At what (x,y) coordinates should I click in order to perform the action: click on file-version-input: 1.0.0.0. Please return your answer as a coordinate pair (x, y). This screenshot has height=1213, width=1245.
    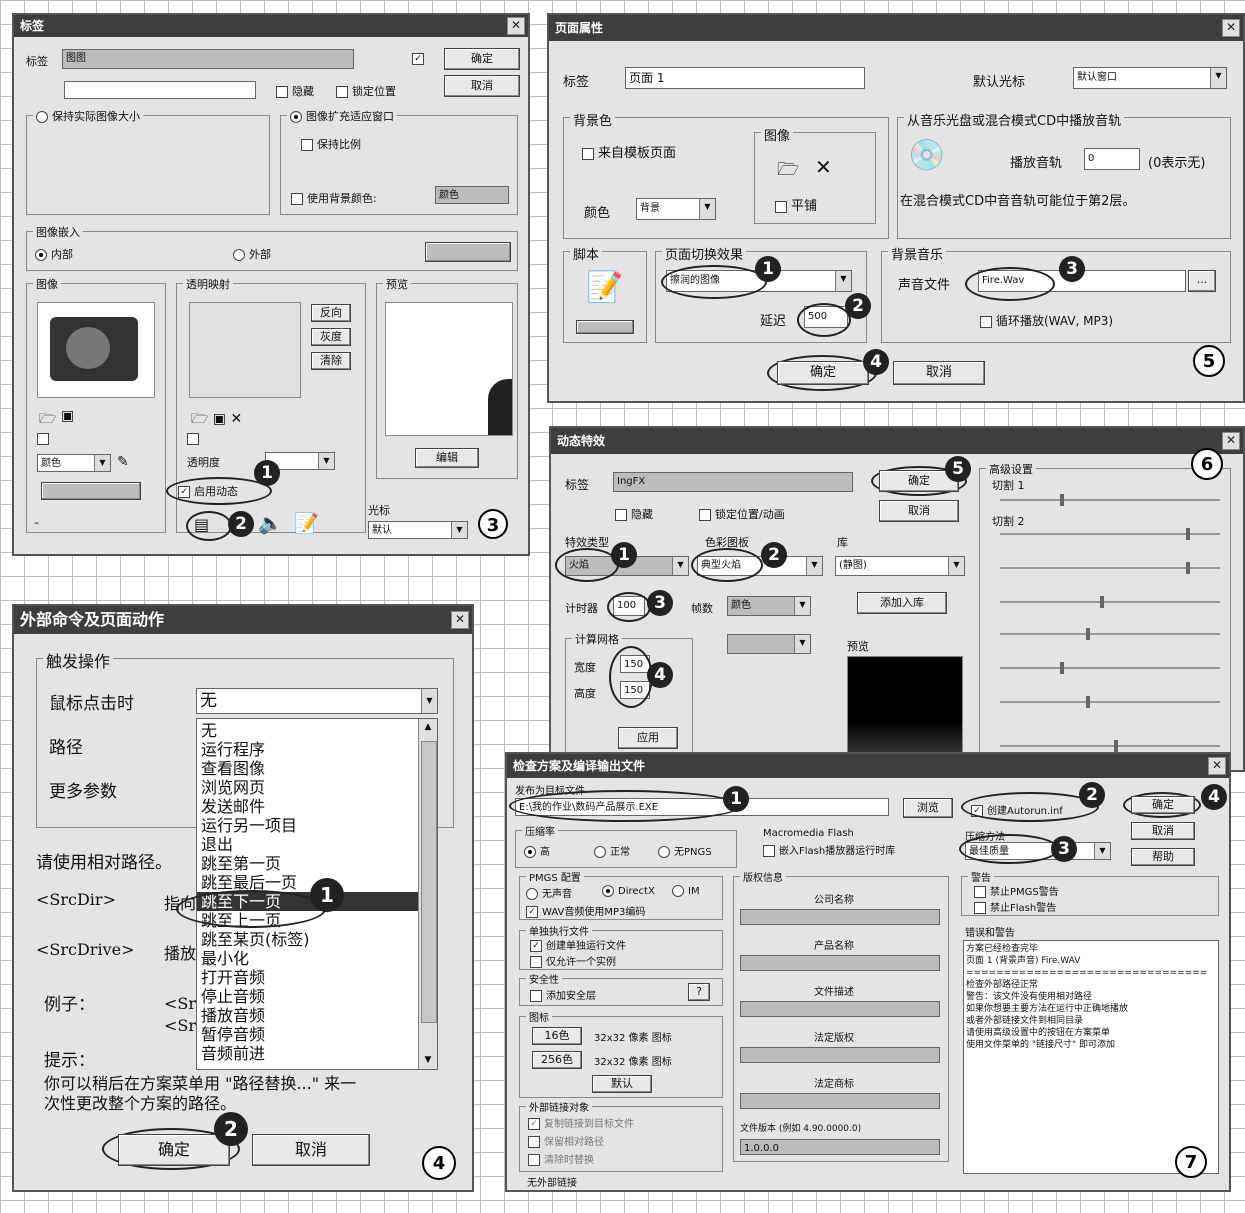
    Looking at the image, I should click on (840, 1147).